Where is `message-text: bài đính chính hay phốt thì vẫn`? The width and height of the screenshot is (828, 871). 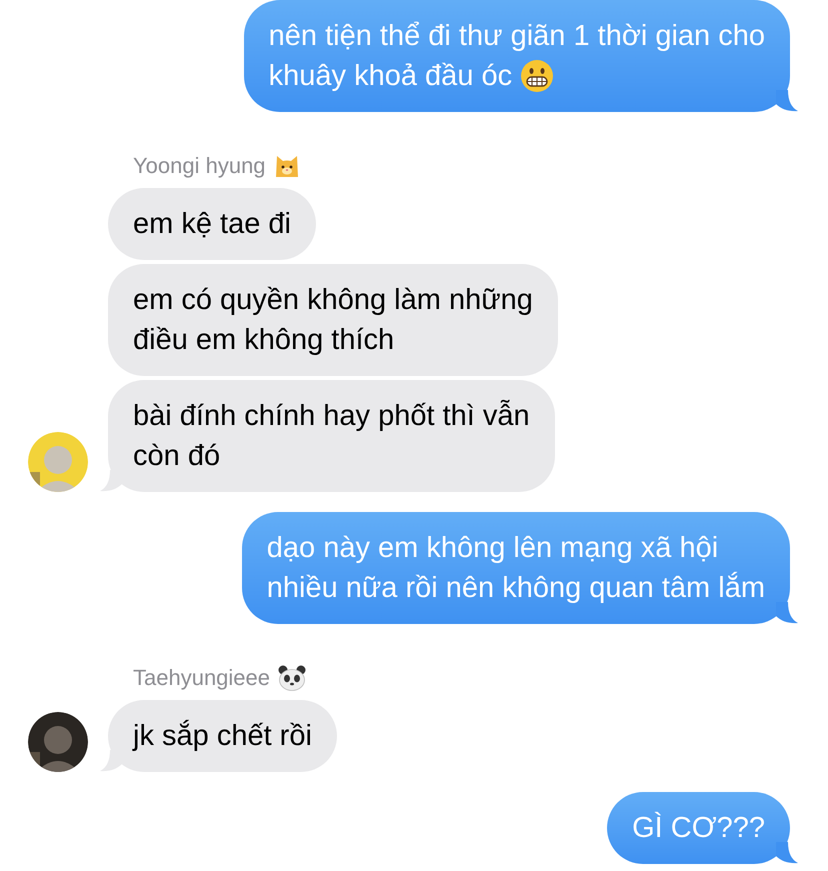
message-text: bài đính chính hay phốt thì vẫn is located at coordinates (331, 416).